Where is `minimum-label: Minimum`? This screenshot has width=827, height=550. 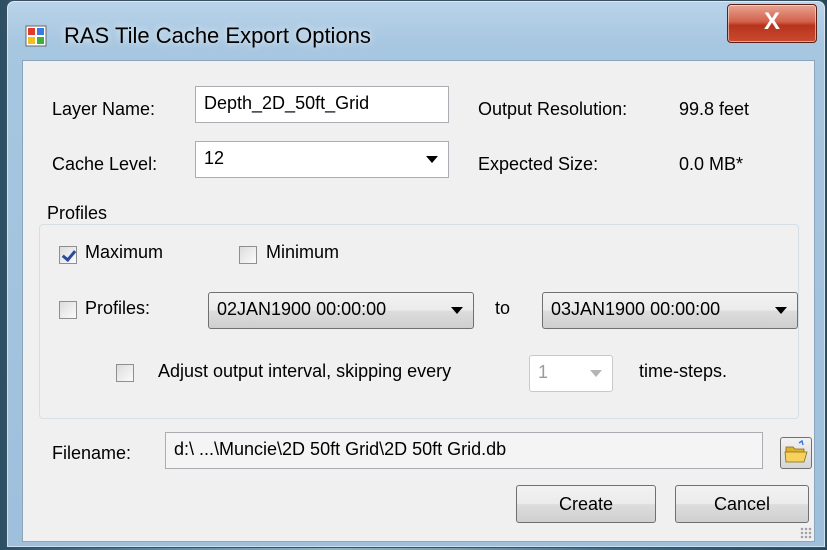
minimum-label: Minimum is located at coordinates (303, 252).